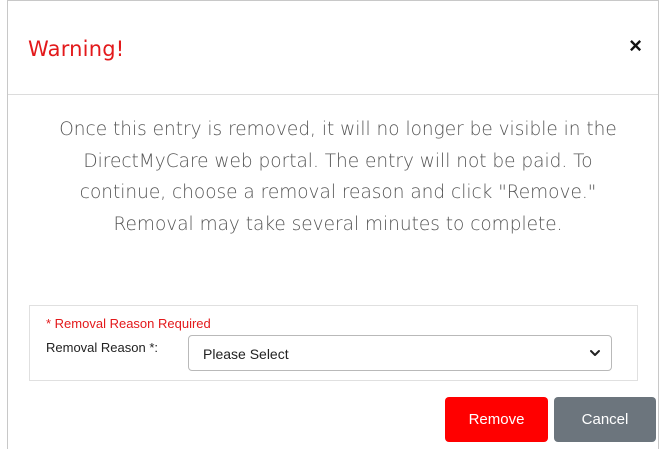 Image resolution: width=660 pixels, height=449 pixels. What do you see at coordinates (496, 419) in the screenshot?
I see `remove-button: Remove` at bounding box center [496, 419].